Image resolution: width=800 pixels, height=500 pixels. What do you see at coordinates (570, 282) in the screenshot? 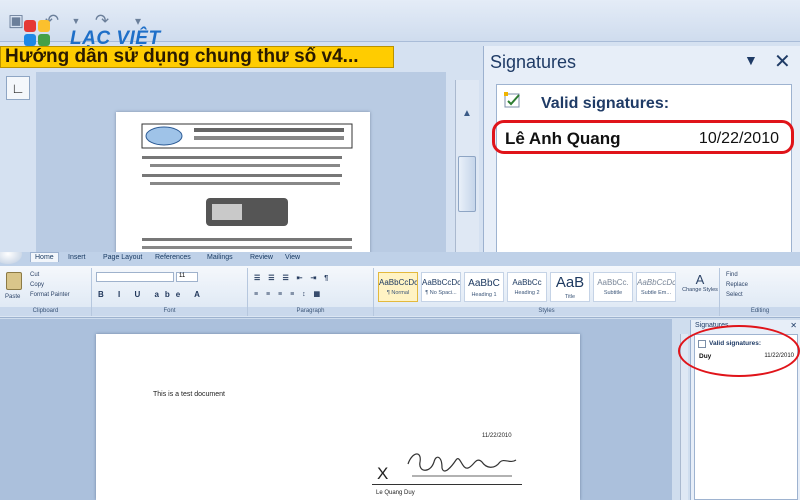
I see `style-sample: AaB` at bounding box center [570, 282].